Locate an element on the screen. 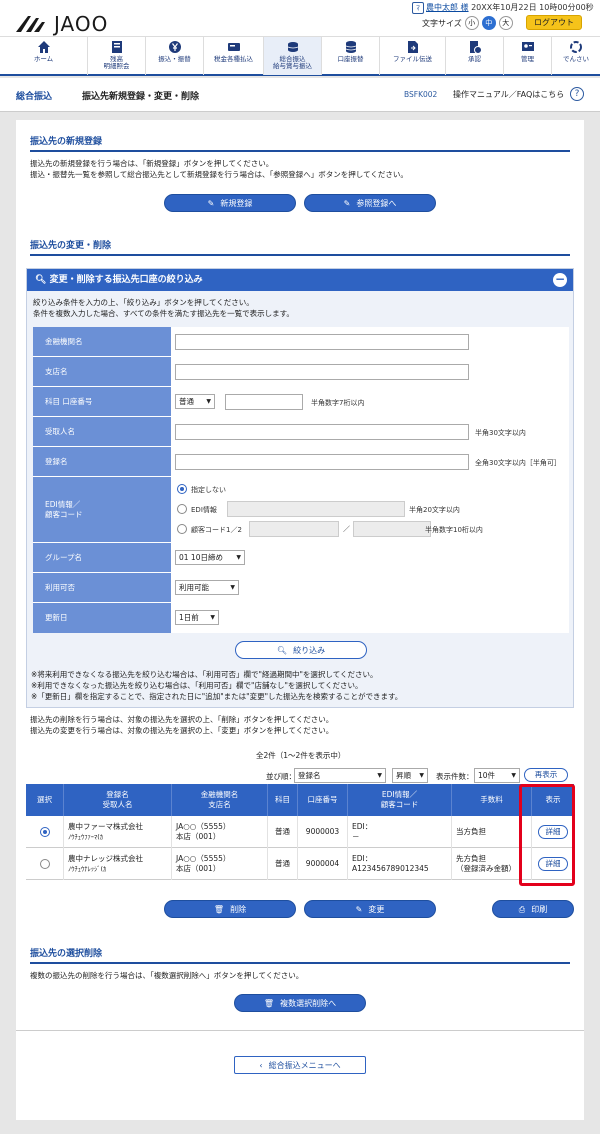  reference-register-button: ✎ 参照登録へ is located at coordinates (370, 203).